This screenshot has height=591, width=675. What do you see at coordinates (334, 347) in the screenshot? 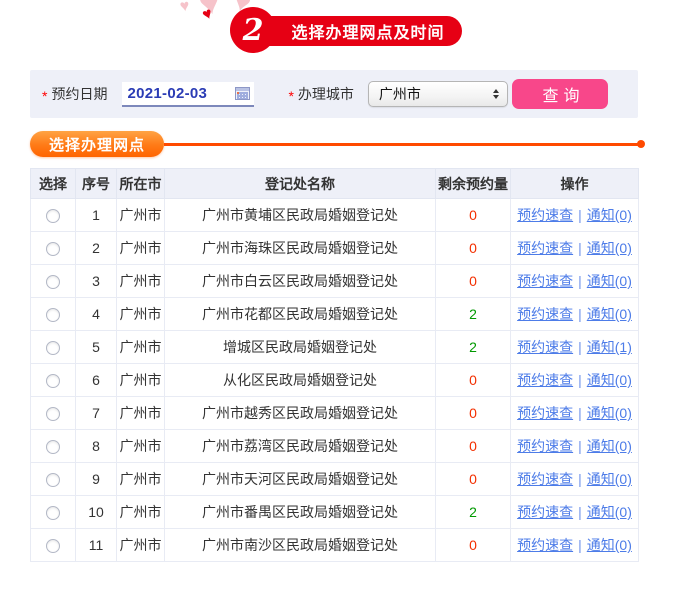
I see `table-row: 5 广州市 增城区民政局婚姻登记处 2 预约速查 | 通知(1)` at bounding box center [334, 347].